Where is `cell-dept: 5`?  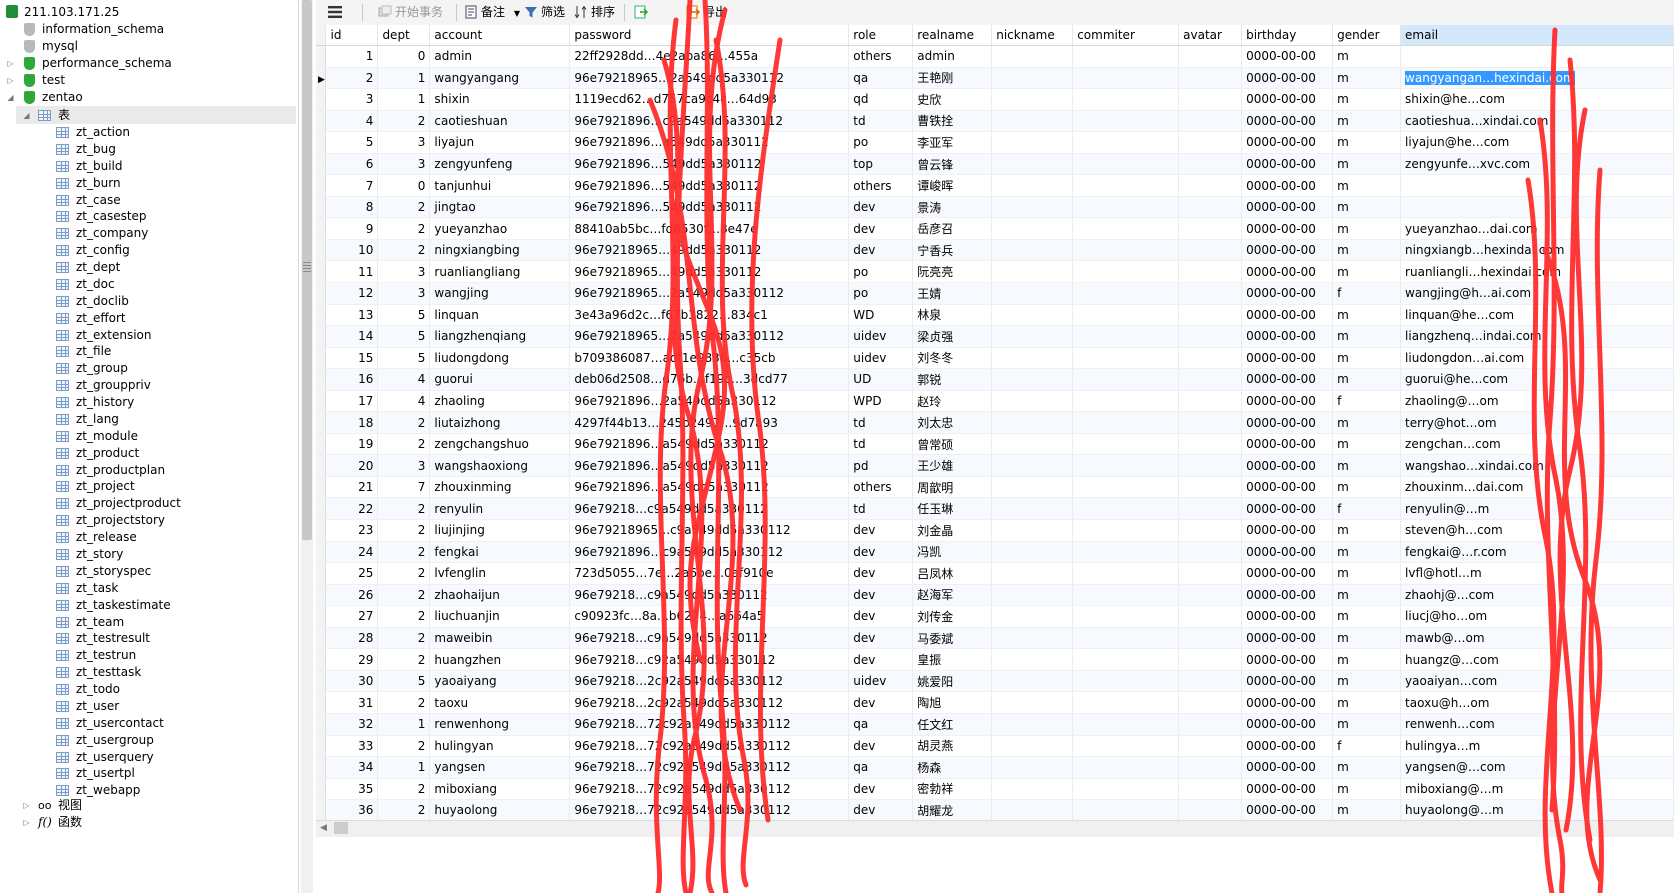 cell-dept: 5 is located at coordinates (404, 681).